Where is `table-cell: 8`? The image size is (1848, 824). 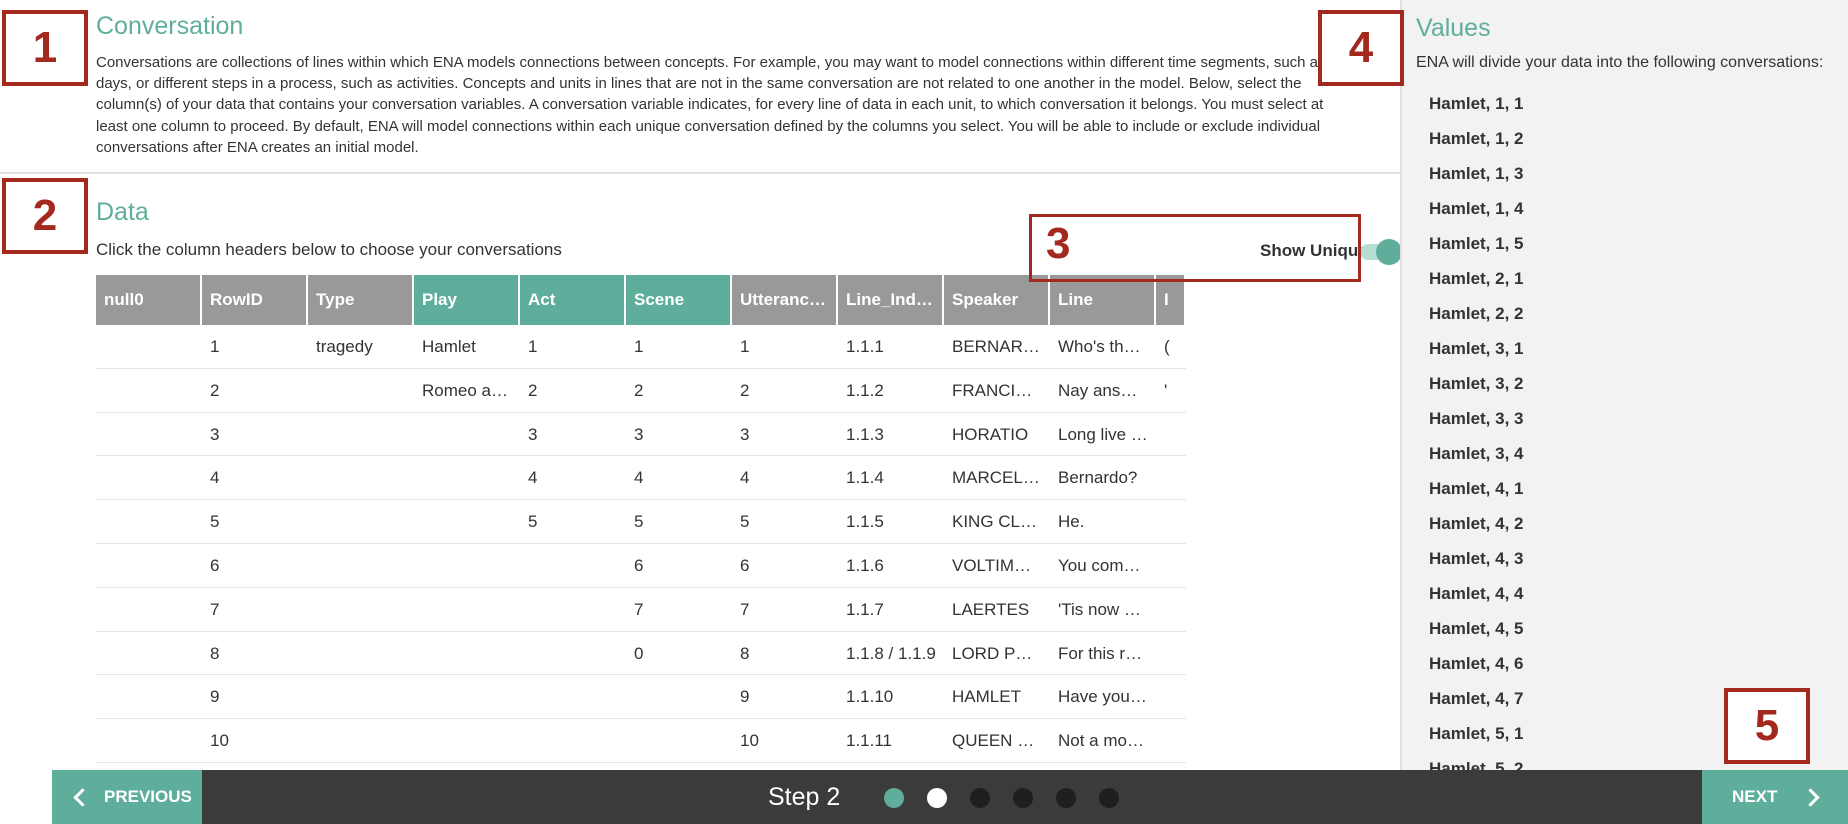
table-cell: 8 is located at coordinates (745, 653).